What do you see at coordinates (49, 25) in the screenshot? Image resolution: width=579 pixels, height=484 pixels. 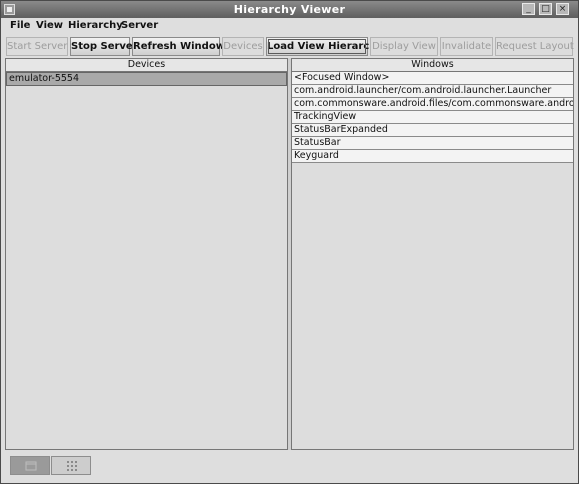 I see `menu-view: View` at bounding box center [49, 25].